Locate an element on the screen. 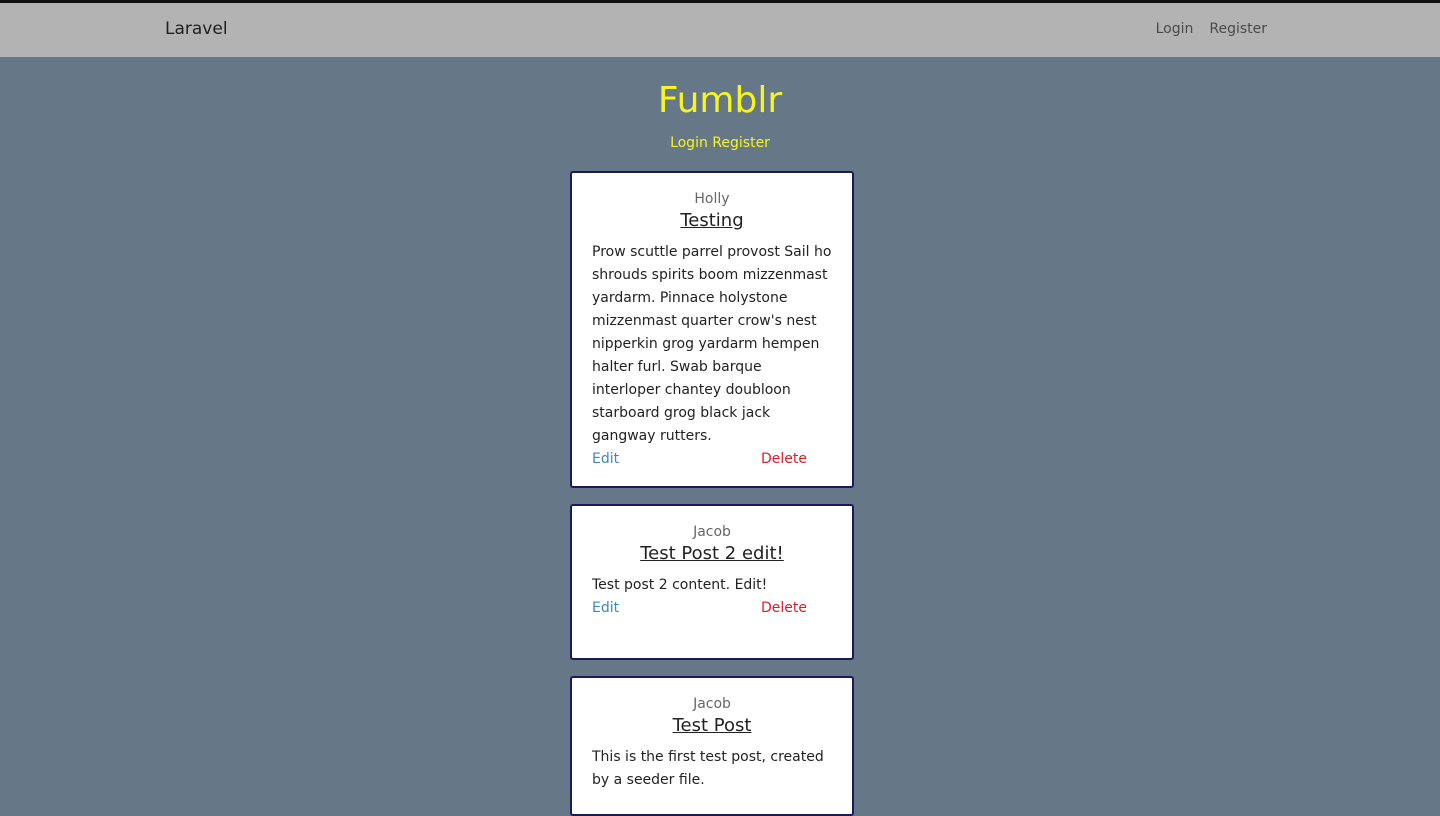  header-login-link: Login is located at coordinates (689, 143).